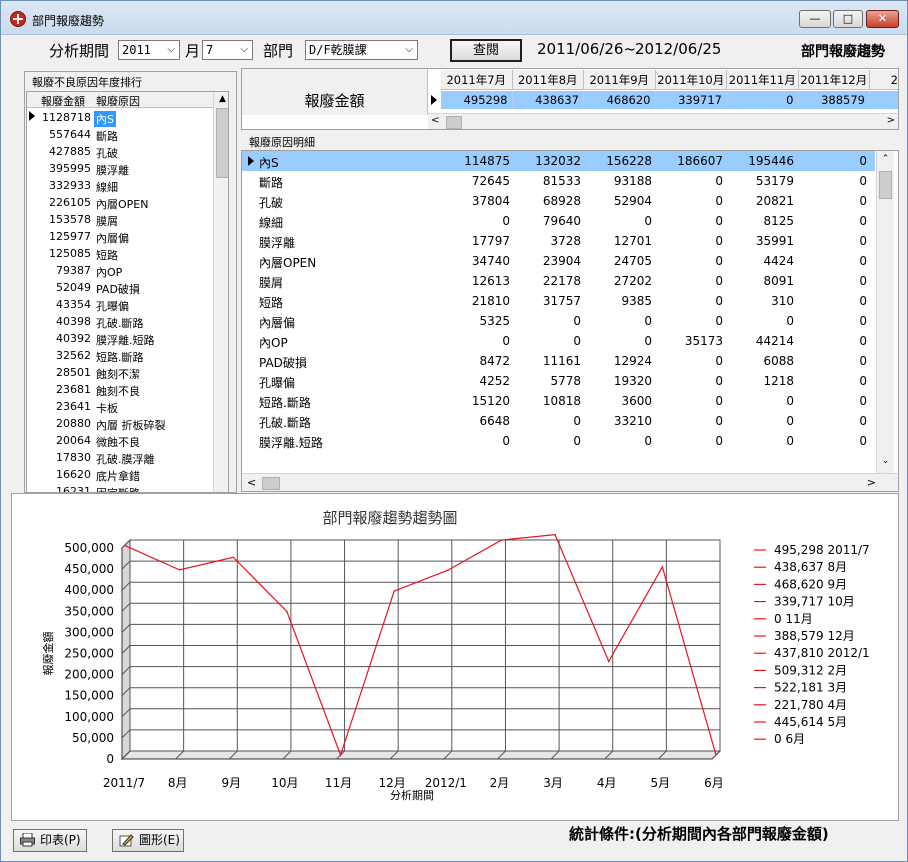 The height and width of the screenshot is (862, 908). I want to click on detail-row: 斷路 72645 81533 93188 0 53179 0, so click(558, 181).